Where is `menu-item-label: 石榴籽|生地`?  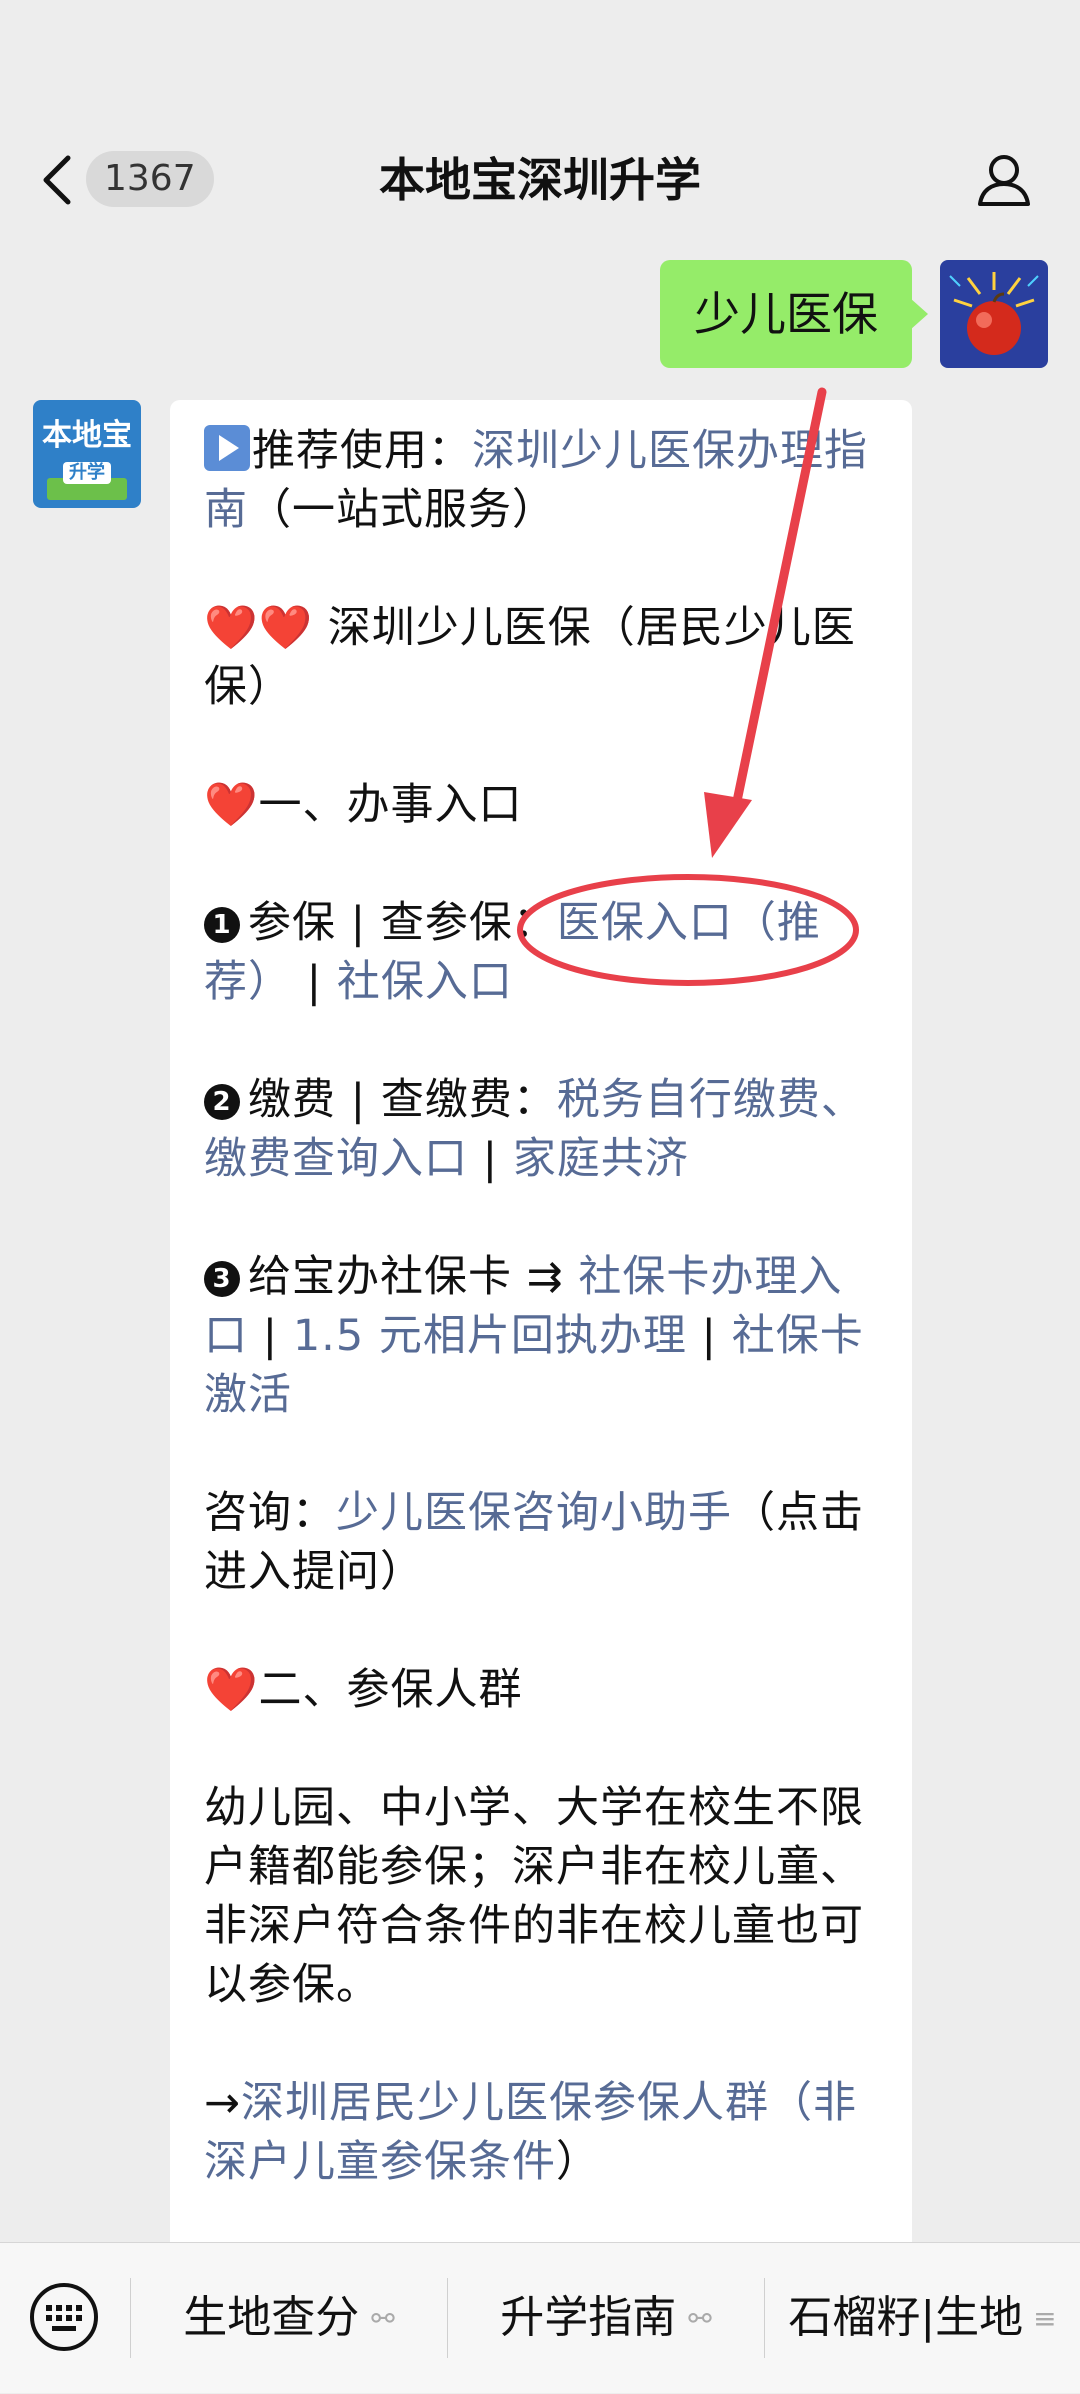
menu-item-label: 石榴籽|生地 is located at coordinates (906, 2317).